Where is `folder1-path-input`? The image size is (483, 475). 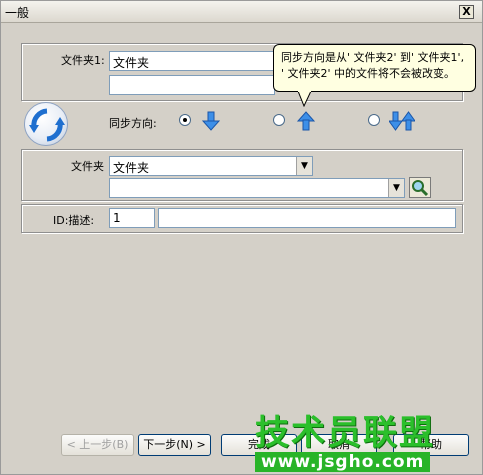
folder1-path-input is located at coordinates (192, 85).